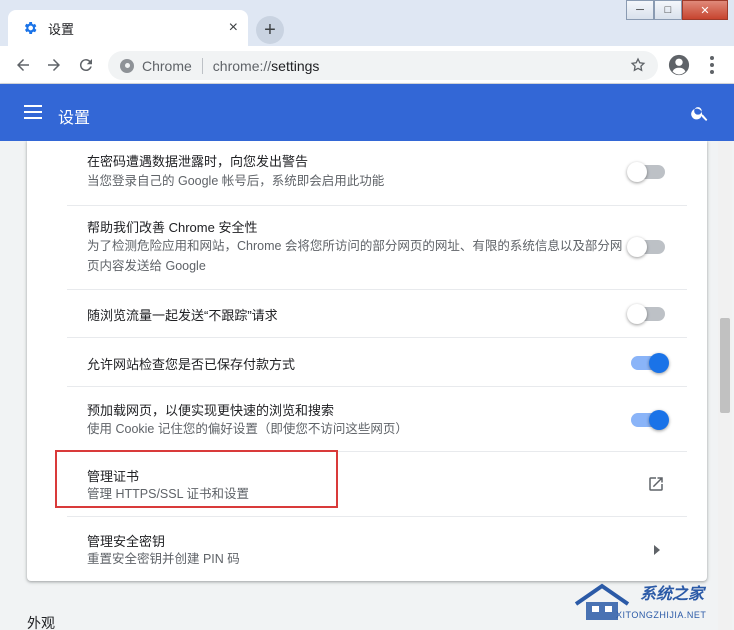 Image resolution: width=734 pixels, height=630 pixels. I want to click on title-bar: 设置 × + ─ □ ✕, so click(367, 23).